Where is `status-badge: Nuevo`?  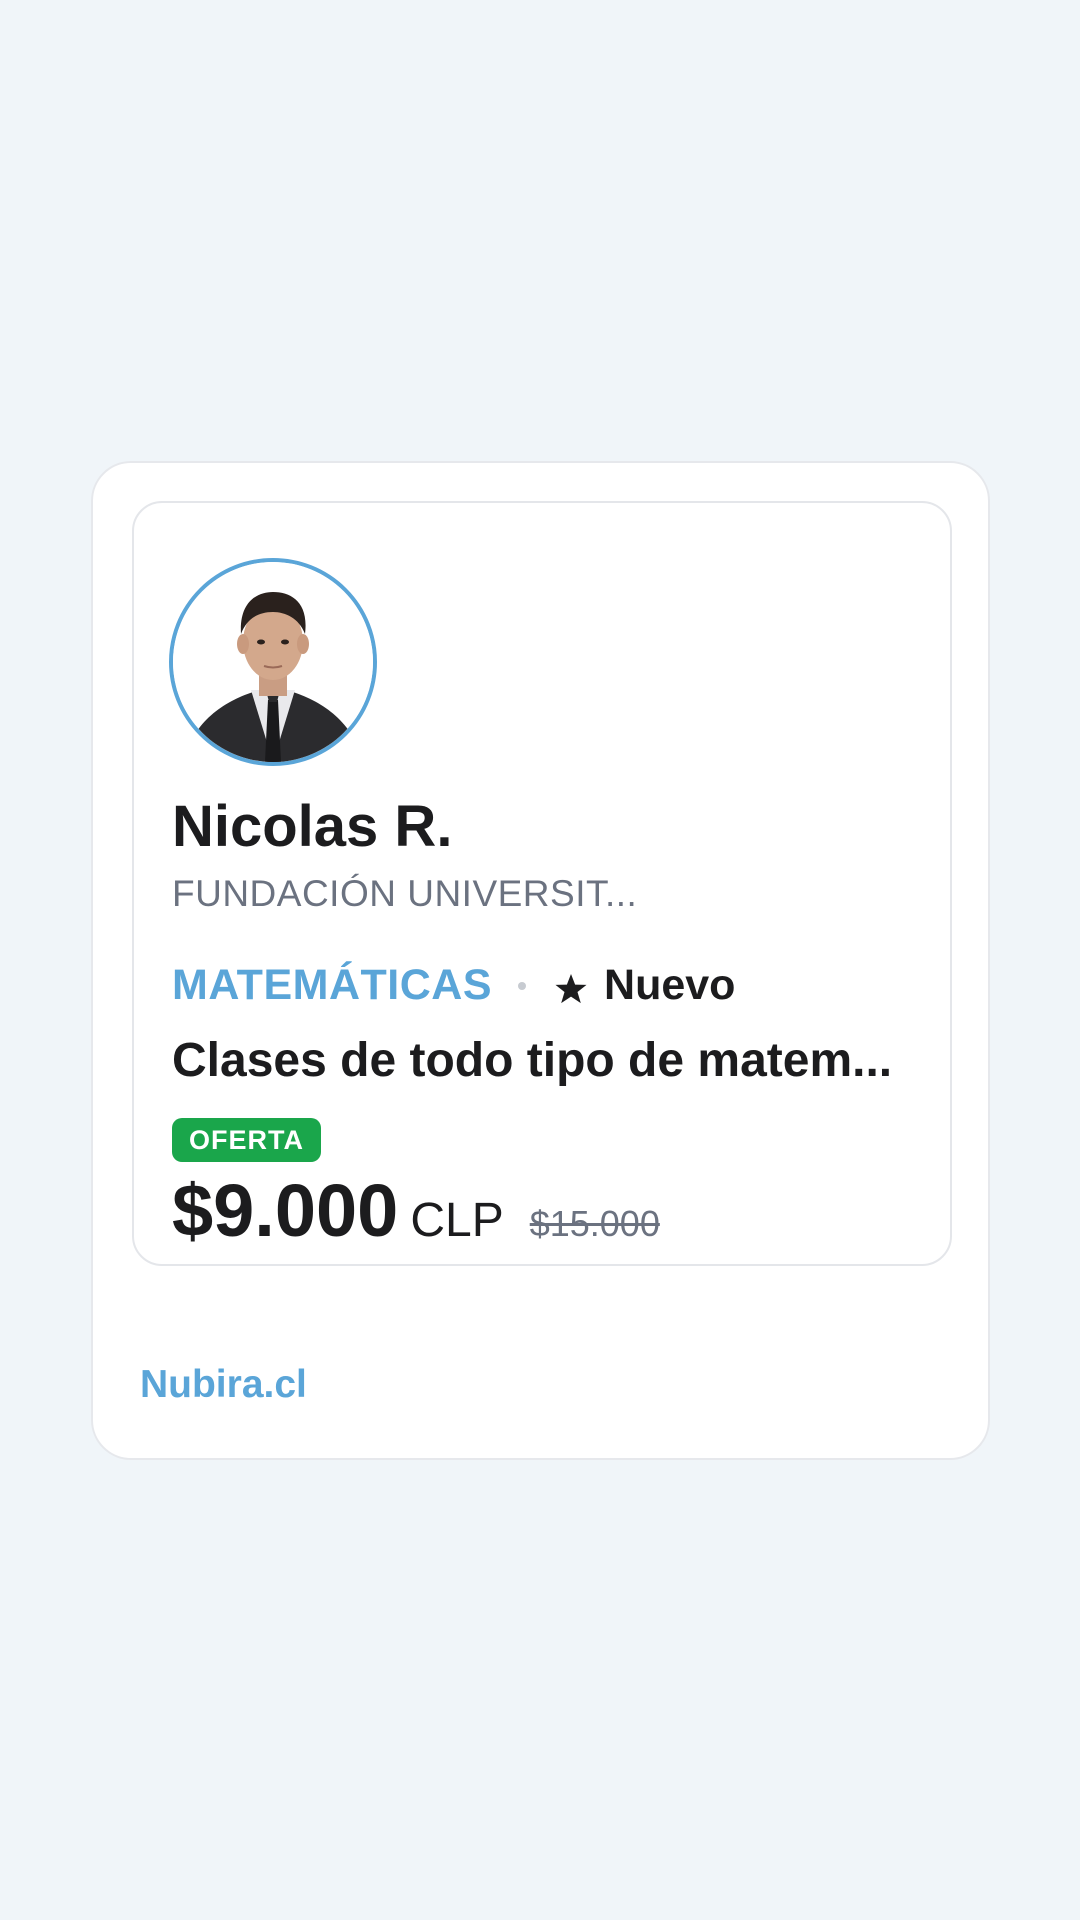
status-badge: Nuevo is located at coordinates (670, 985).